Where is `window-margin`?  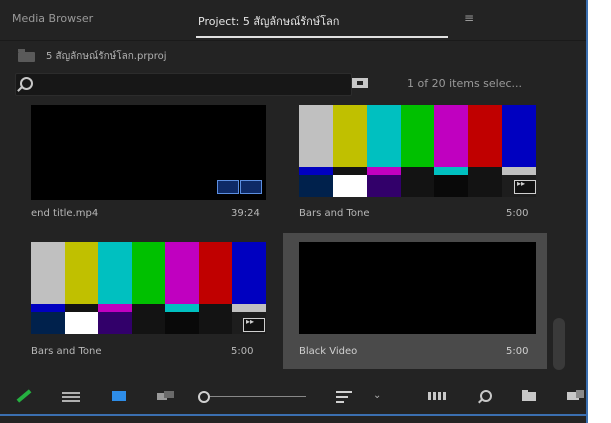
window-margin is located at coordinates (599, 211).